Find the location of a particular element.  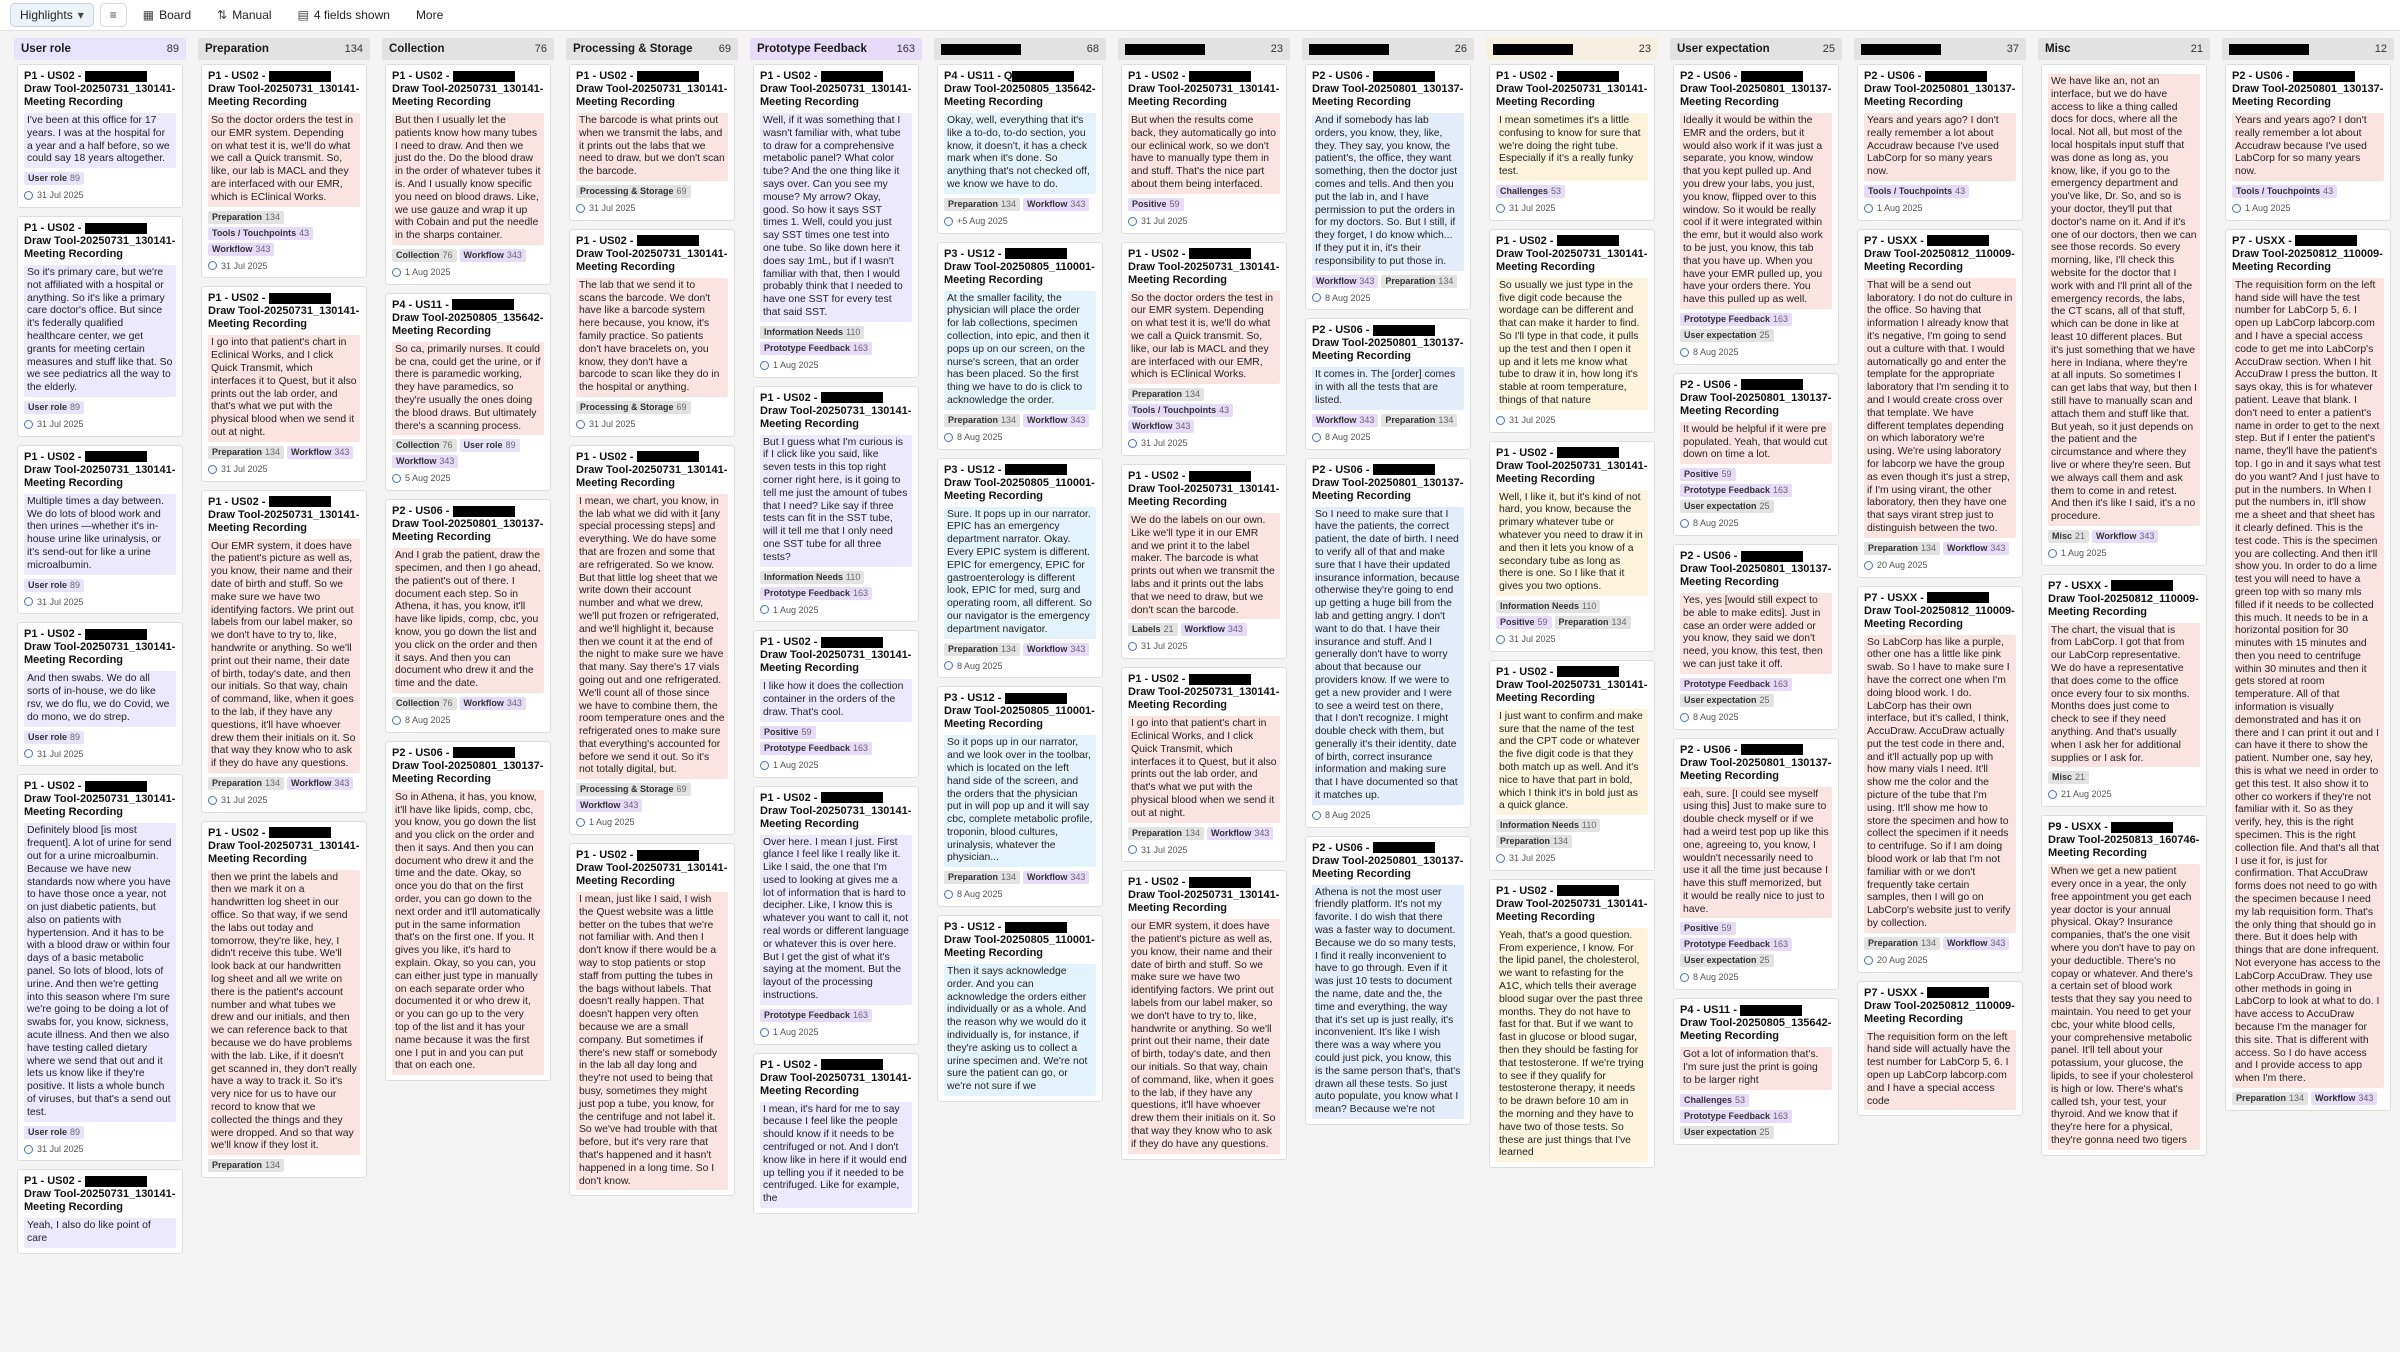

column-header: 12 is located at coordinates (2308, 49).